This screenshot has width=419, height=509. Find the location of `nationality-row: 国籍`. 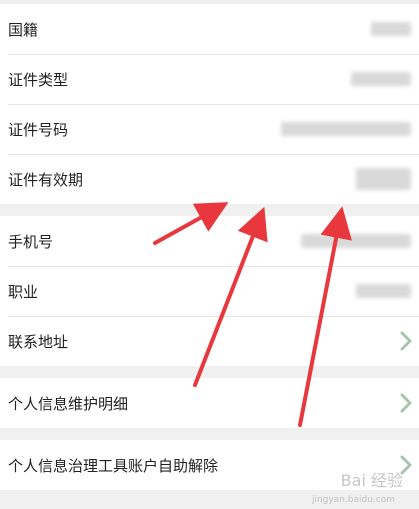

nationality-row: 国籍 is located at coordinates (209, 29).